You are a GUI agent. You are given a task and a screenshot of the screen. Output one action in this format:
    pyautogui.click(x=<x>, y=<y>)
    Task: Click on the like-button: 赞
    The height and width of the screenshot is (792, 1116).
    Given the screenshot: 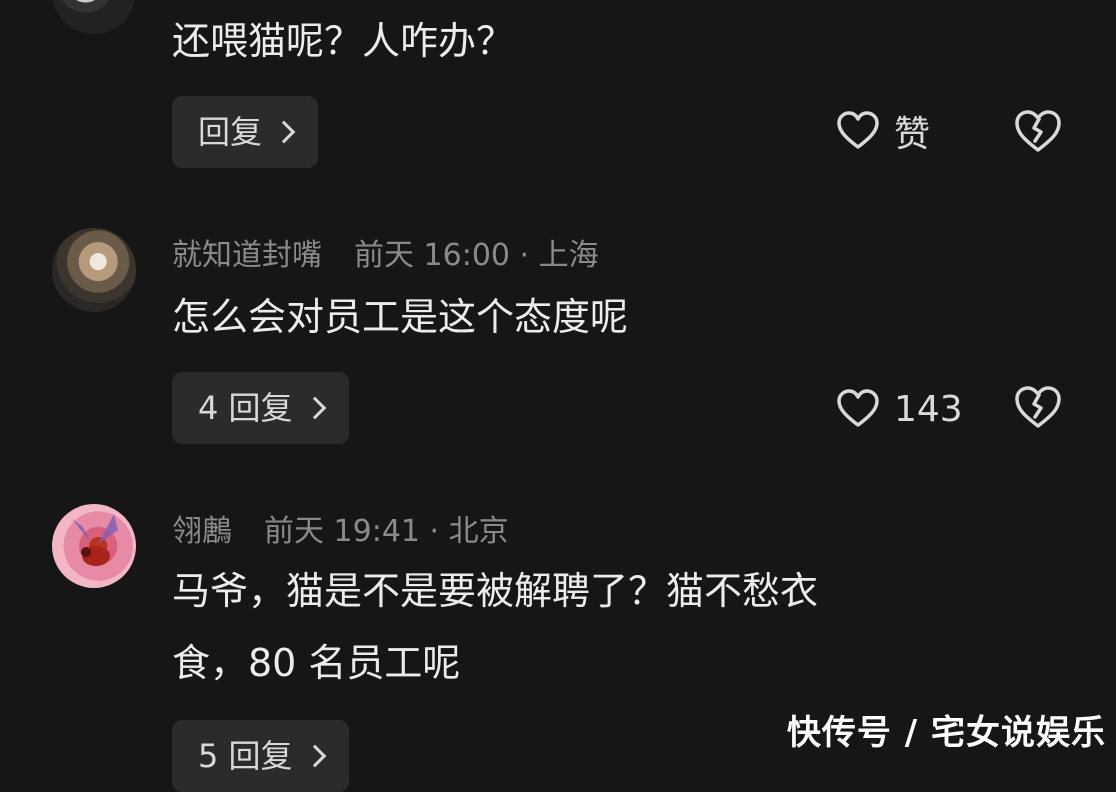 What is the action you would take?
    pyautogui.click(x=883, y=131)
    